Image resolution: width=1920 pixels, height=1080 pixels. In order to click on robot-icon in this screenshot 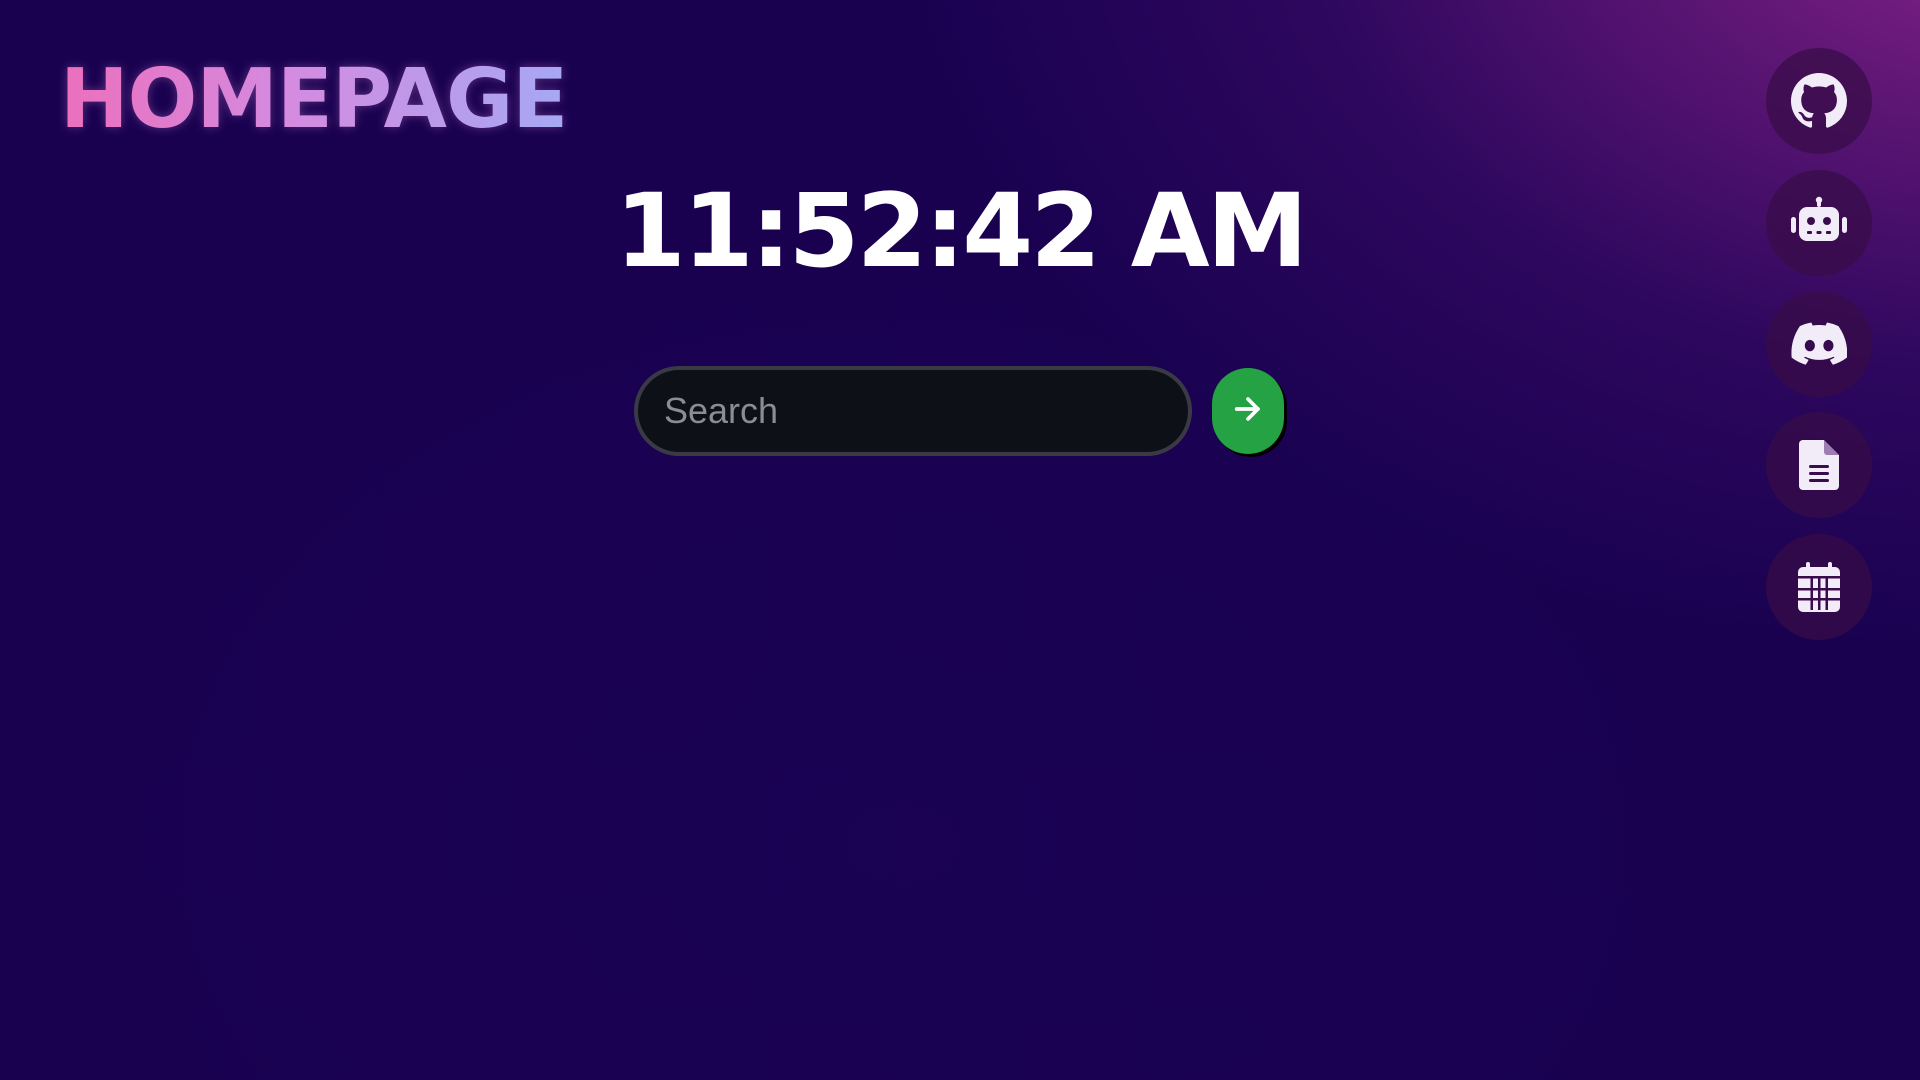, I will do `click(1819, 223)`.